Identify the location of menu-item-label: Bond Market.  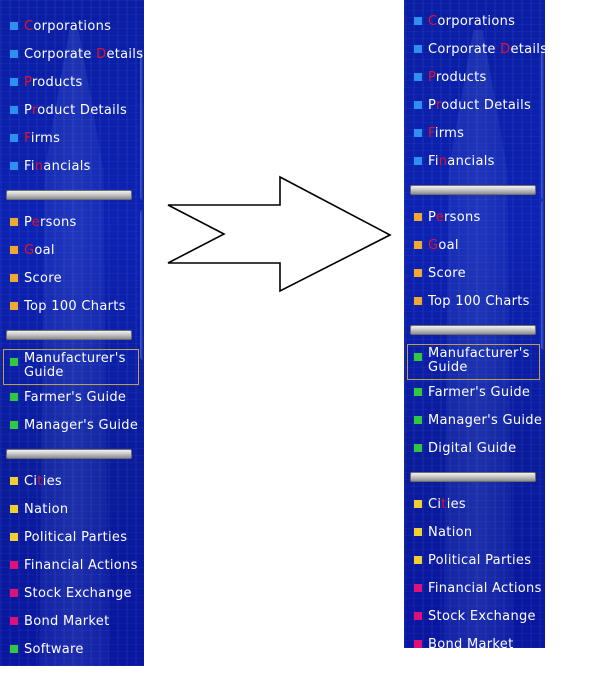
(66, 622).